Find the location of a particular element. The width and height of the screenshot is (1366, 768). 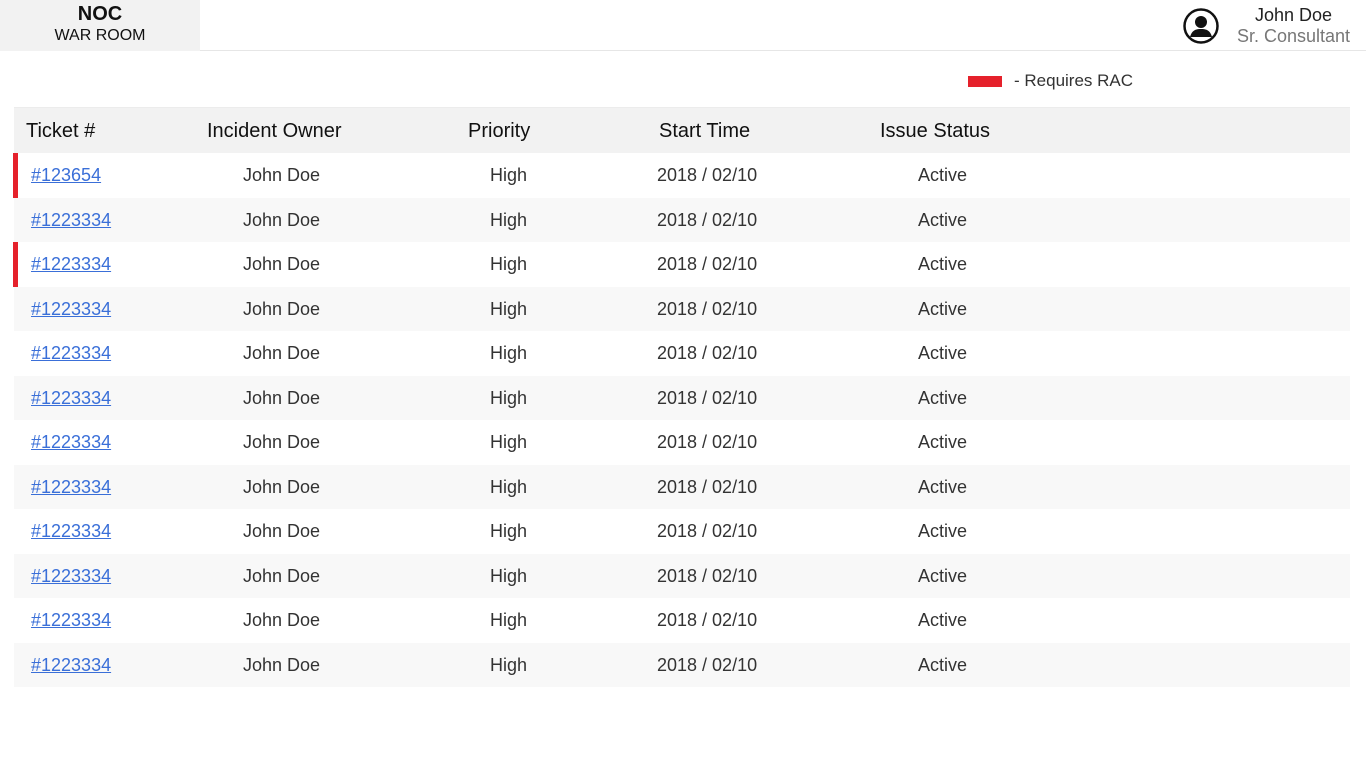

column-header-owner: Incident Owner is located at coordinates (274, 131).